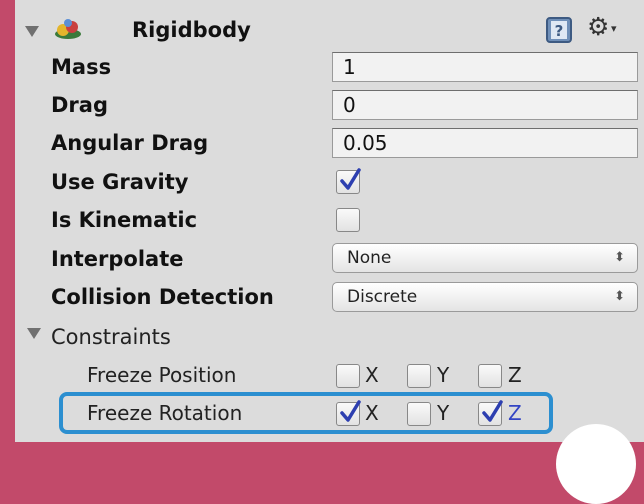 The image size is (644, 504). I want to click on help-book-icon: ?, so click(559, 30).